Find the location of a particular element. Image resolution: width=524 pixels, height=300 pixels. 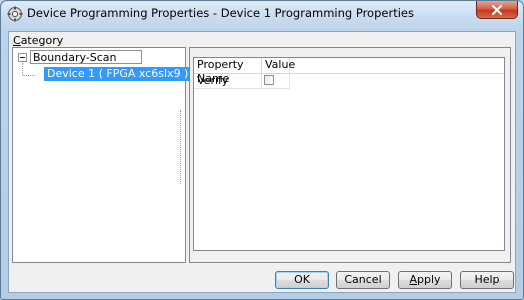

table-row: Verify is located at coordinates (242, 81).